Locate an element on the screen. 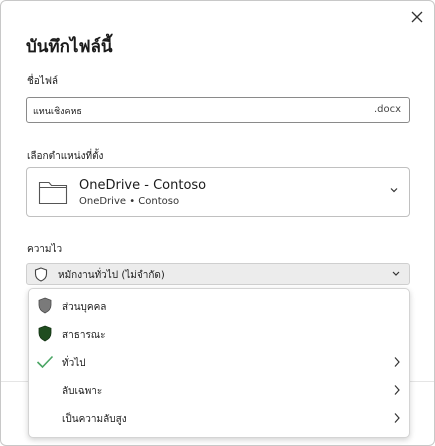 The height and width of the screenshot is (446, 435). file-extension: .docx is located at coordinates (387, 109).